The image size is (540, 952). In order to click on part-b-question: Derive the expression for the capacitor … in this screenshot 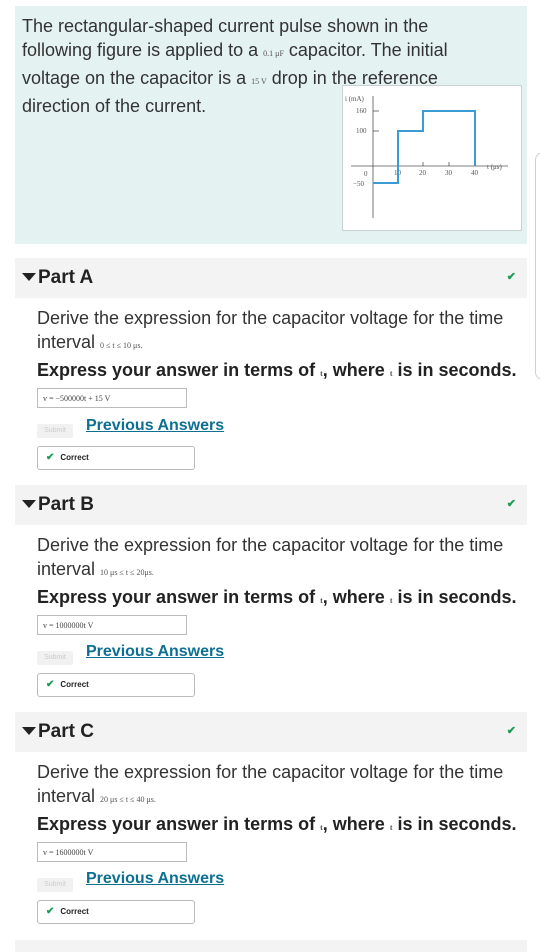, I will do `click(277, 559)`.